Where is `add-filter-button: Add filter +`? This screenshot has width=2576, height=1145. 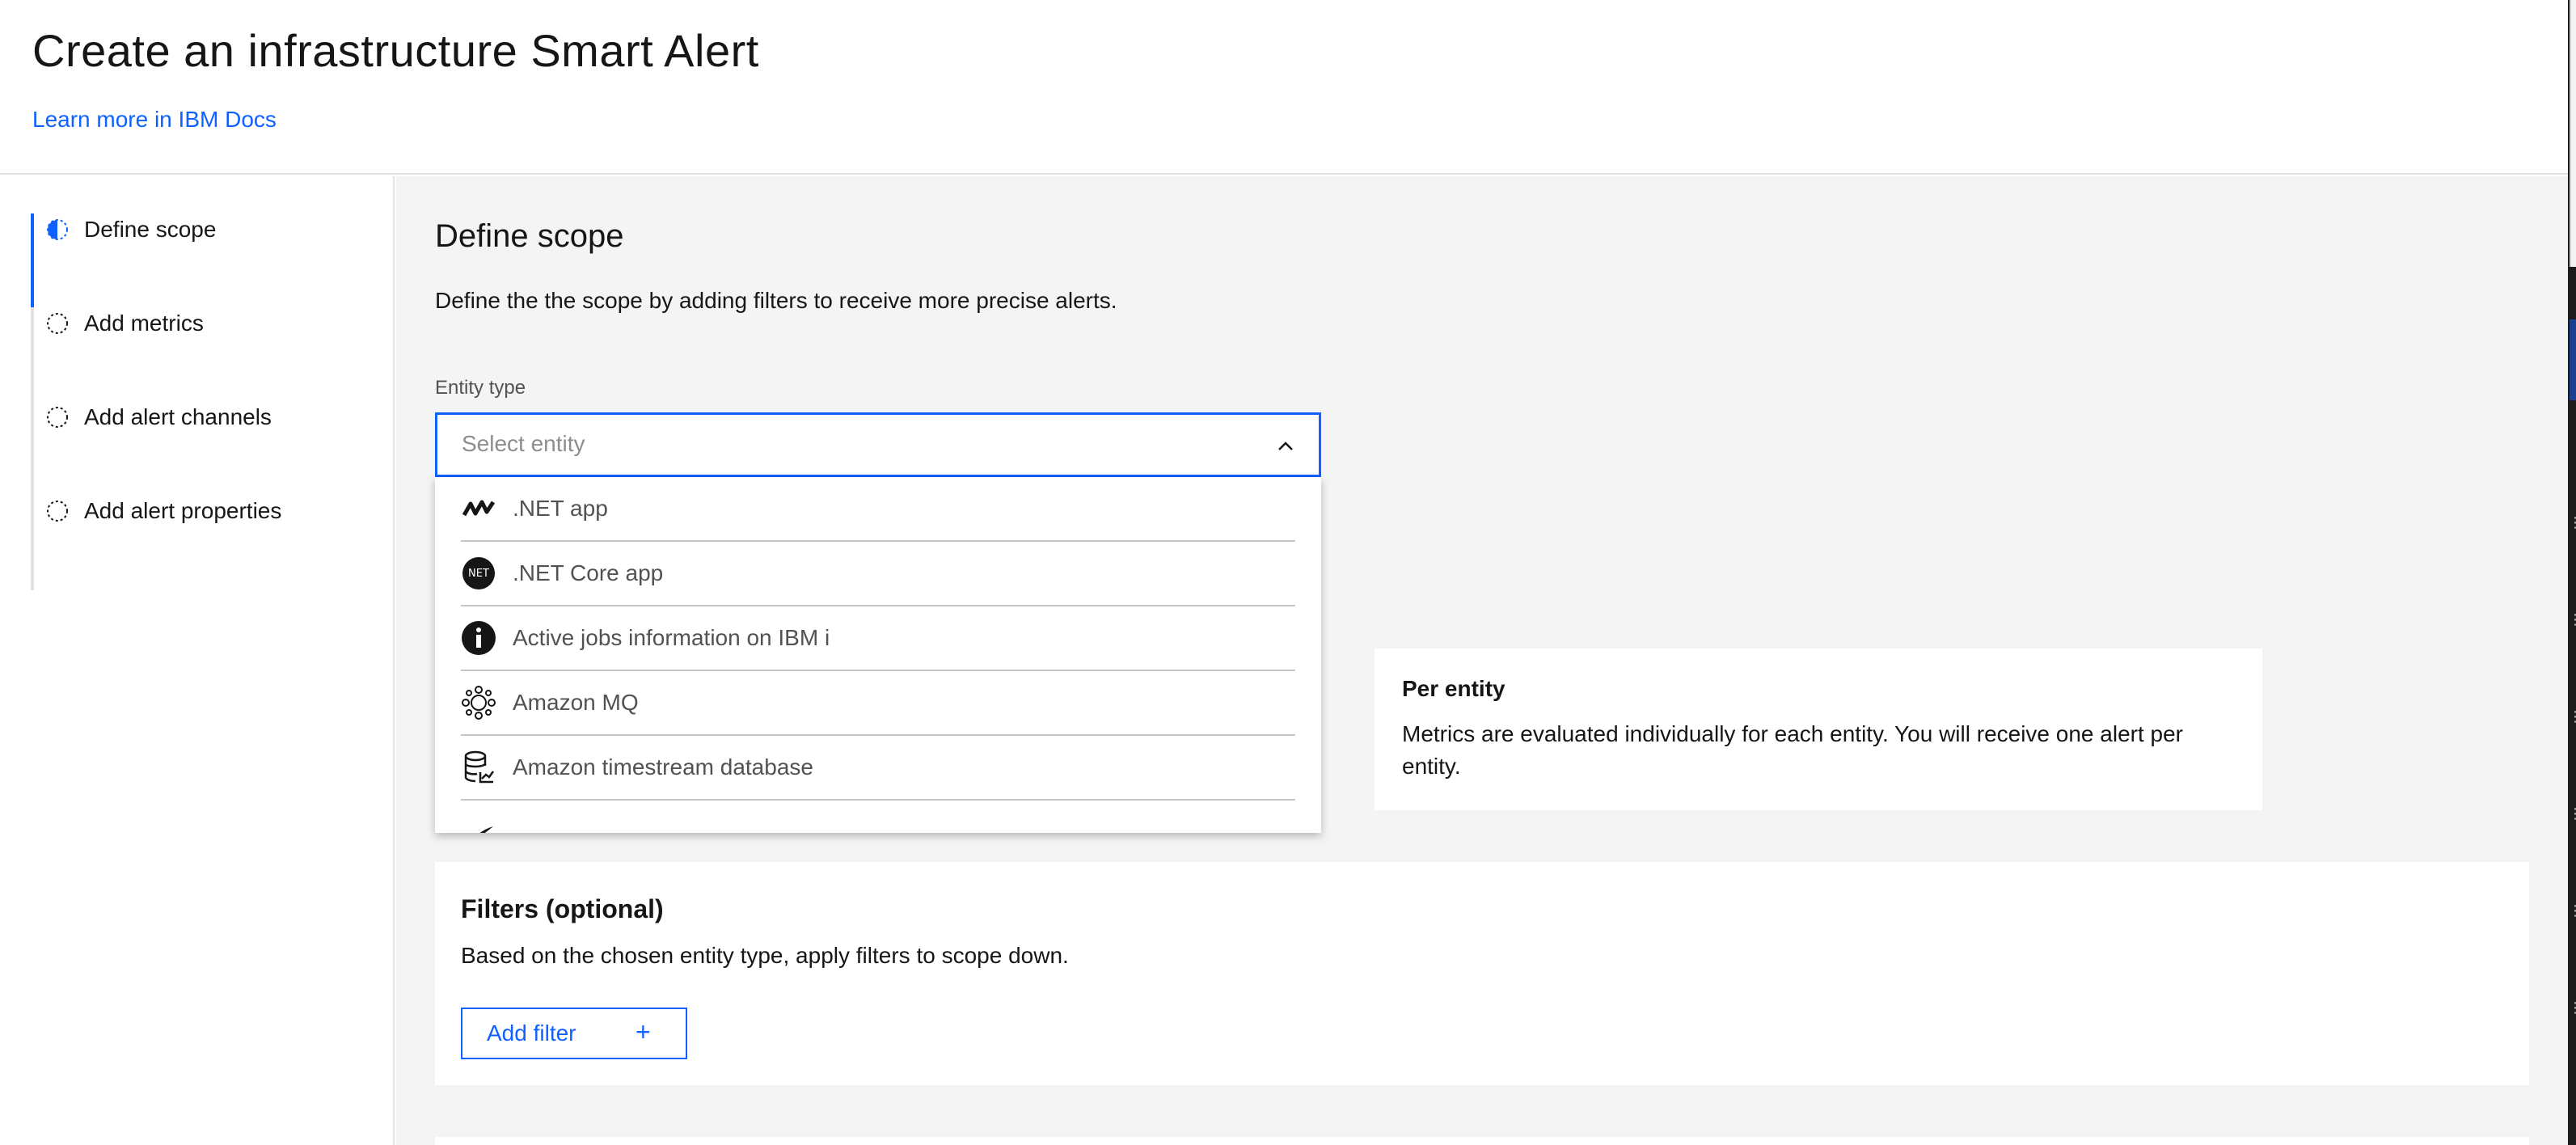 add-filter-button: Add filter + is located at coordinates (574, 1033).